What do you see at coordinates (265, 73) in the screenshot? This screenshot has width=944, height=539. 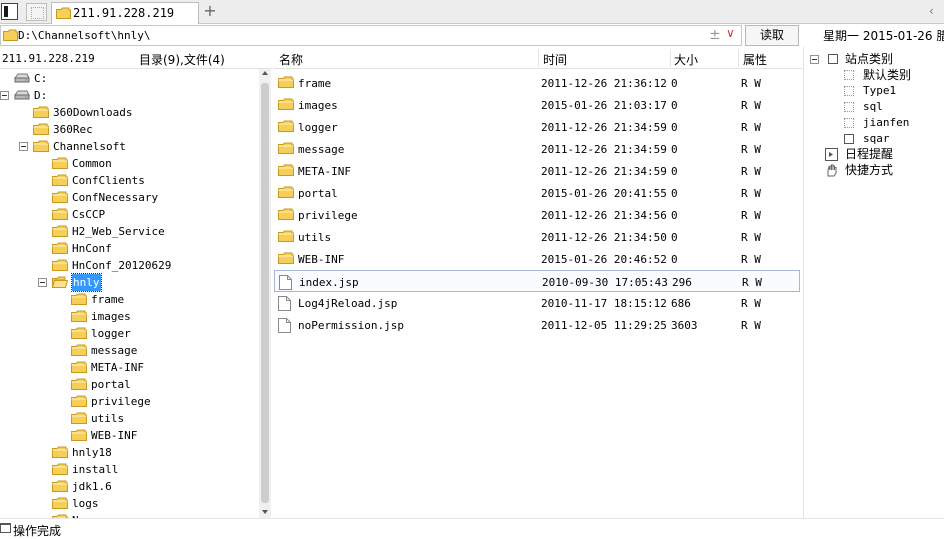 I see `scroll-up-icon` at bounding box center [265, 73].